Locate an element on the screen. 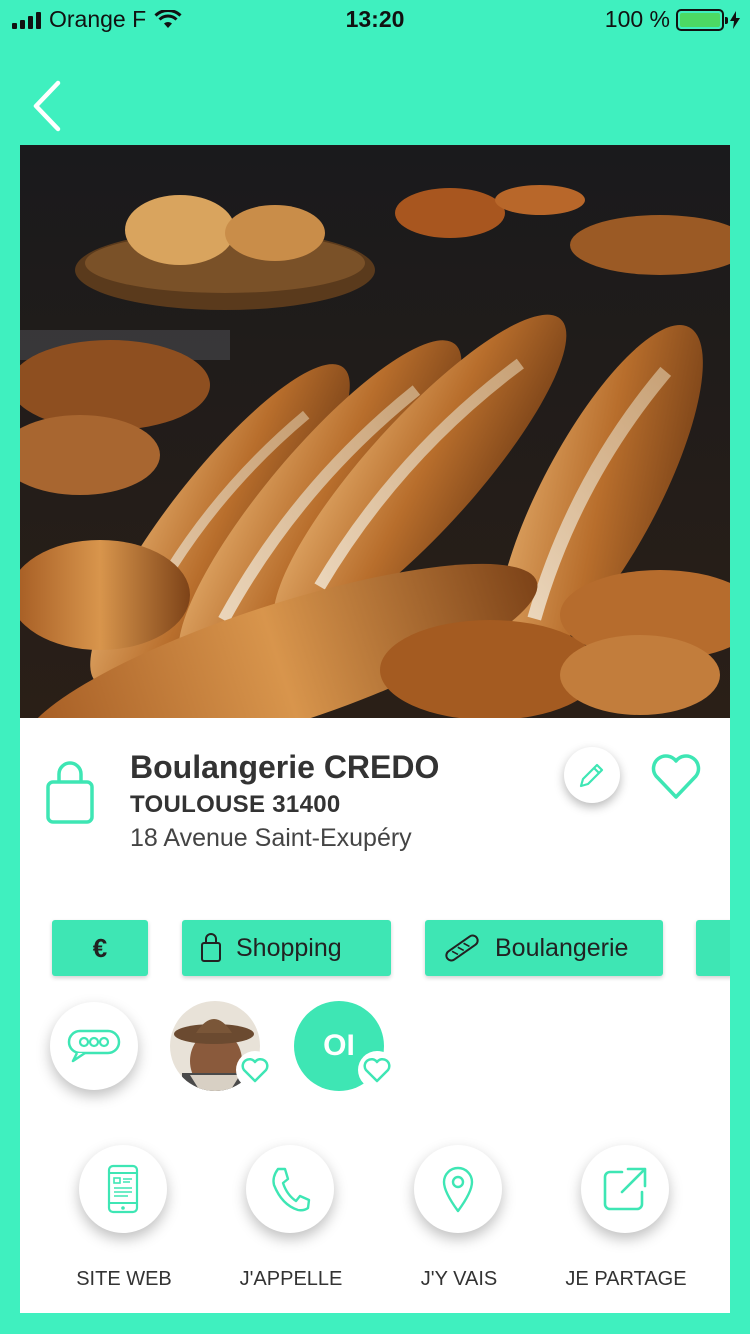 The image size is (750, 1334). avatar-like-badge is located at coordinates (255, 1070).